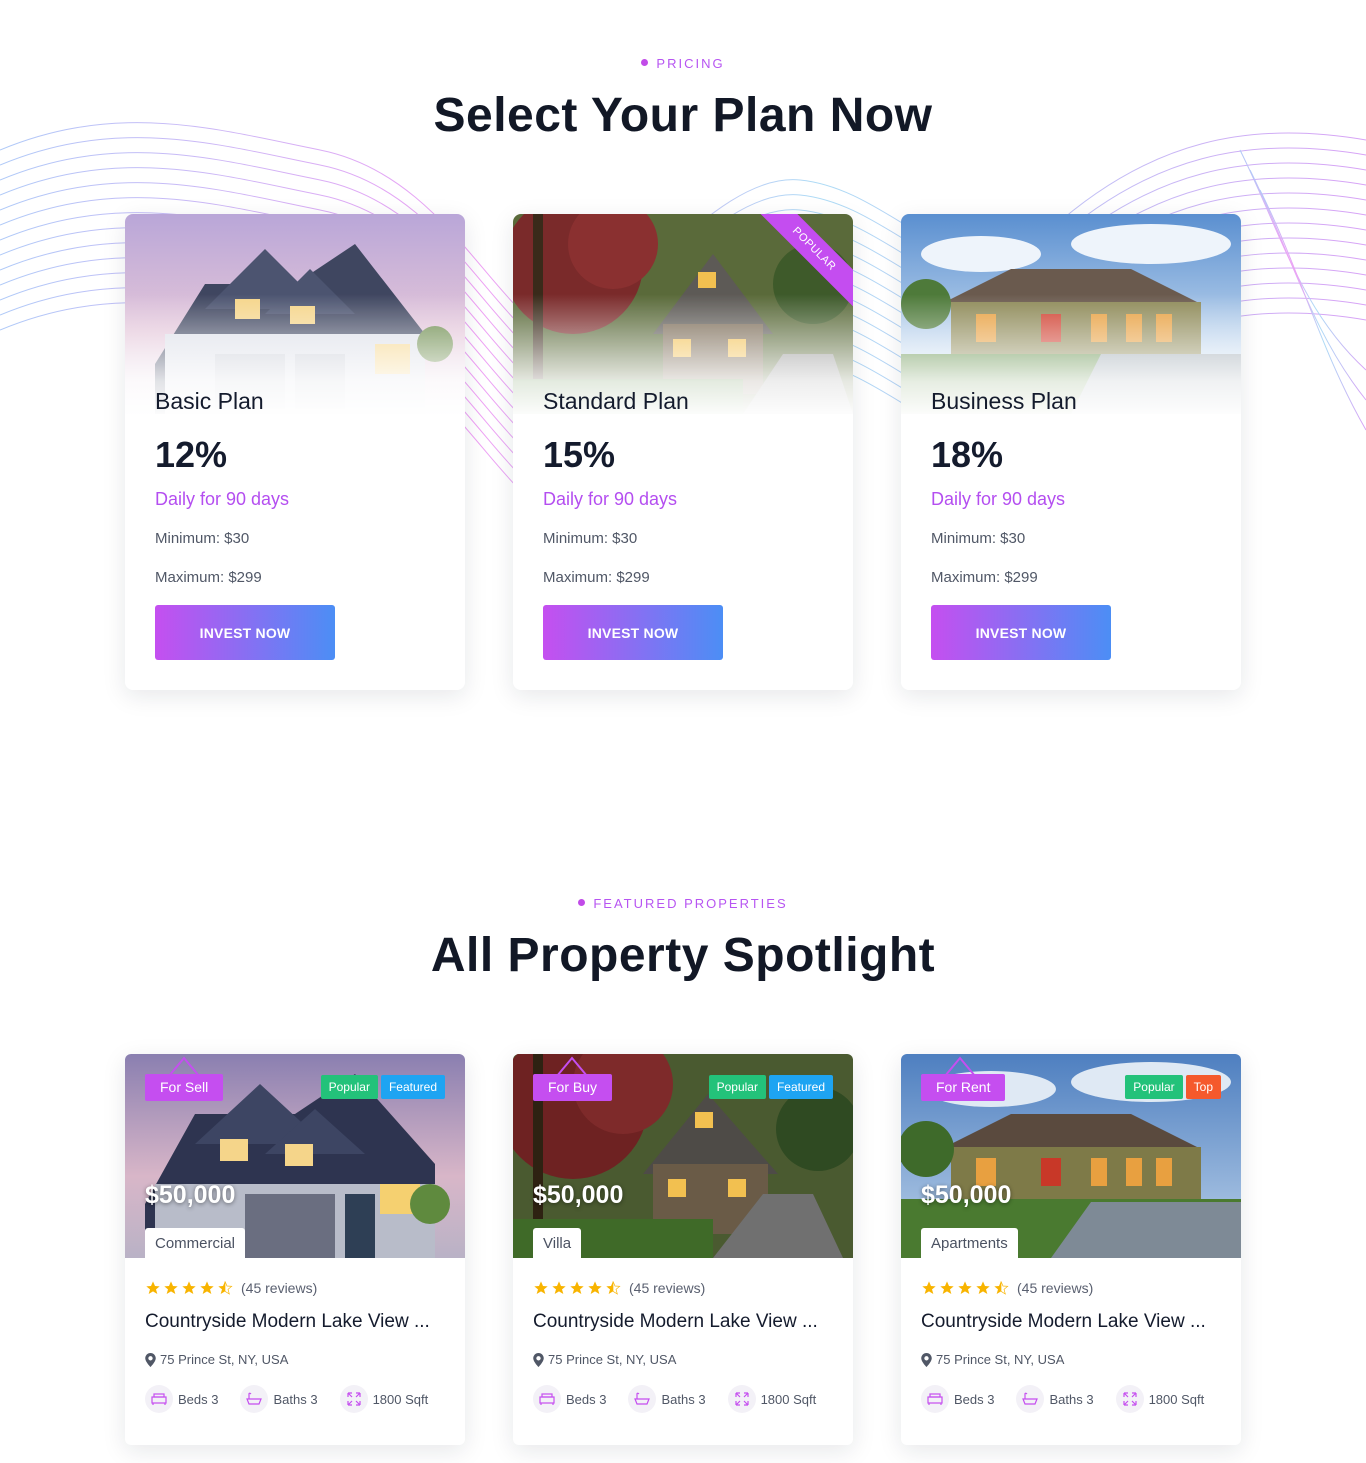  What do you see at coordinates (683, 115) in the screenshot?
I see `pricing-title: Select Your Plan Now` at bounding box center [683, 115].